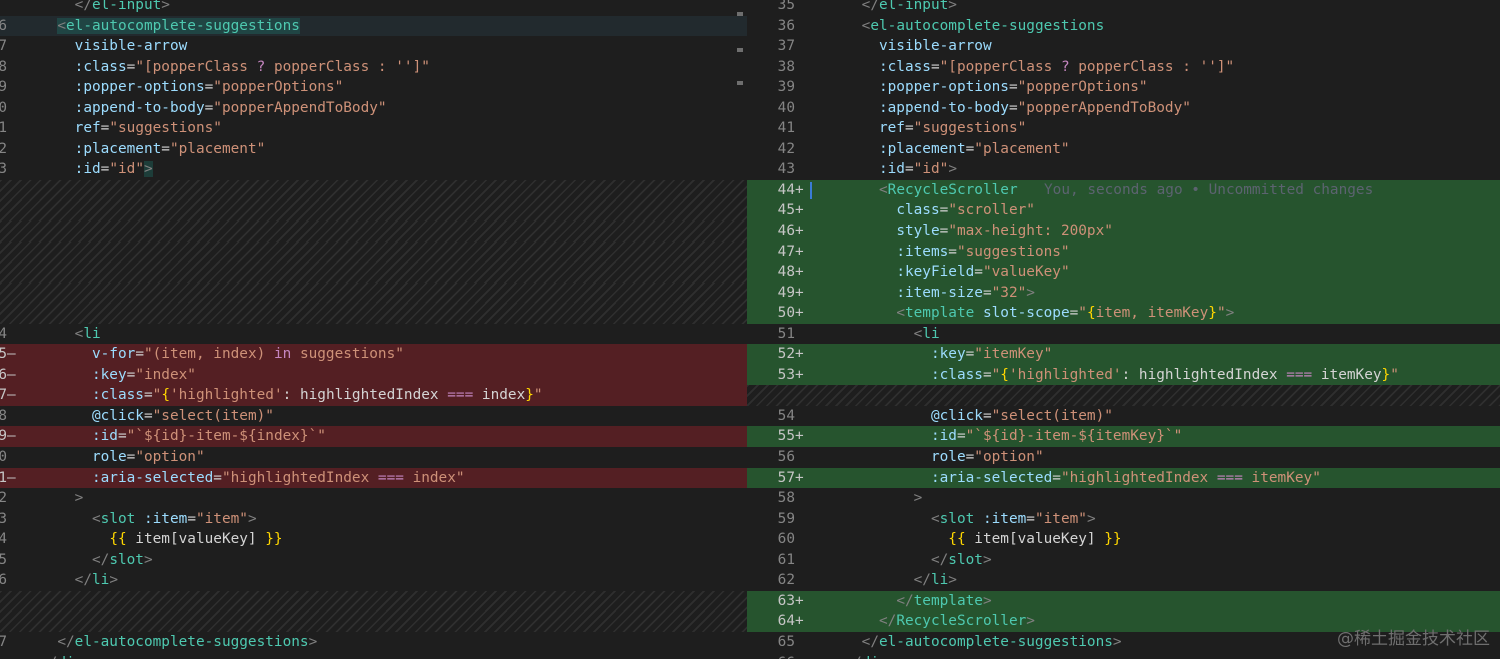 This screenshot has height=659, width=1500. What do you see at coordinates (1123, 560) in the screenshot?
I see `code-line: 61 </slot>` at bounding box center [1123, 560].